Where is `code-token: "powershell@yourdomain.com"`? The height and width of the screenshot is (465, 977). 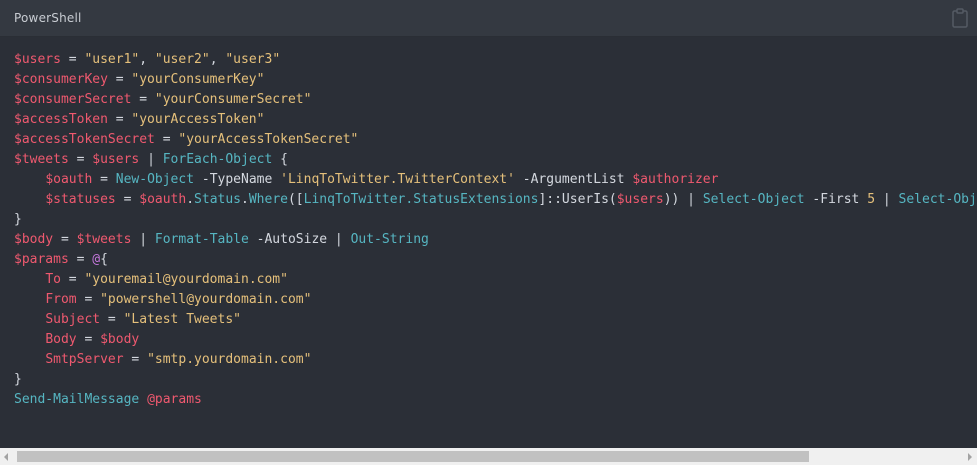
code-token: "powershell@yourdomain.com" is located at coordinates (206, 299).